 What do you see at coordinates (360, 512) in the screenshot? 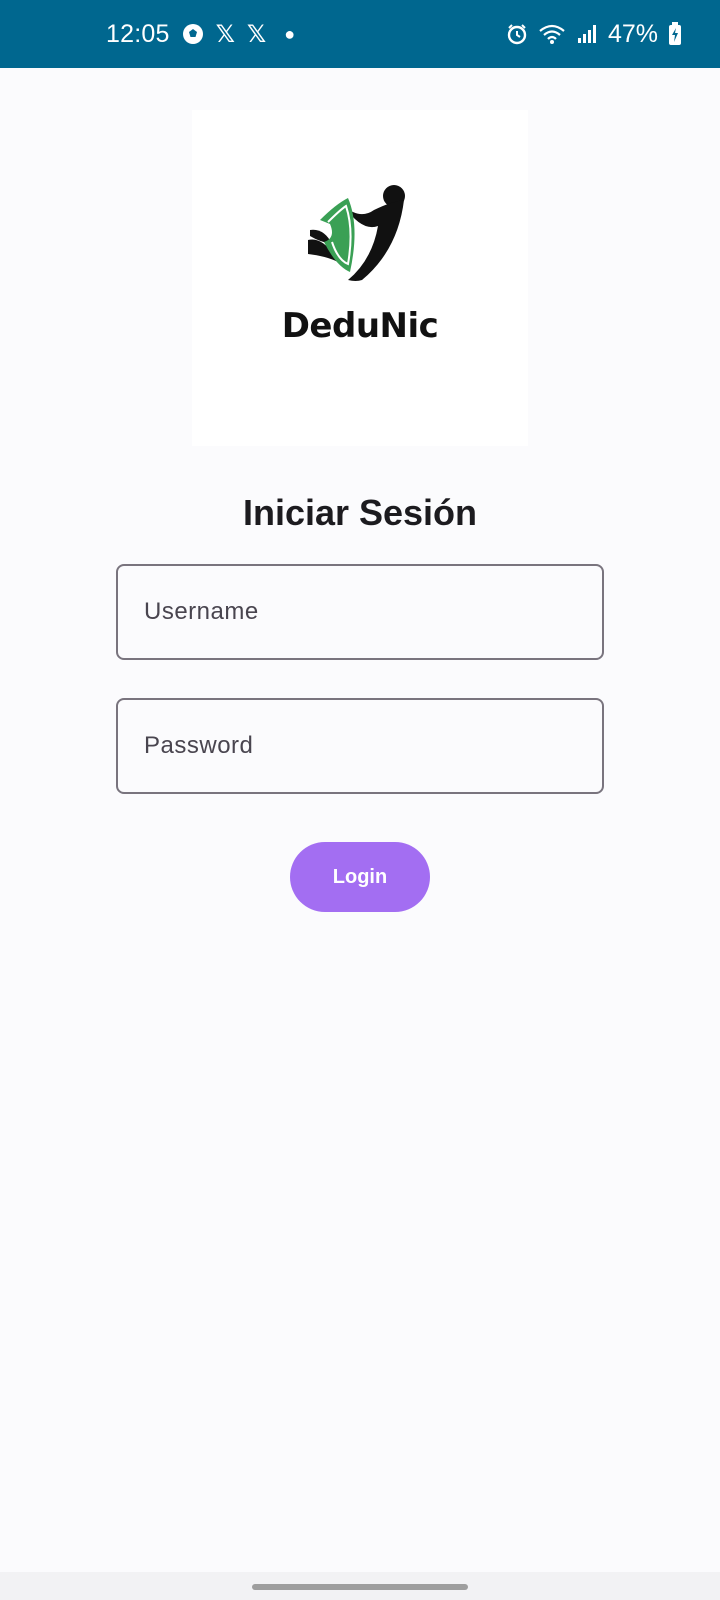
I see `page-title: Iniciar Sesión` at bounding box center [360, 512].